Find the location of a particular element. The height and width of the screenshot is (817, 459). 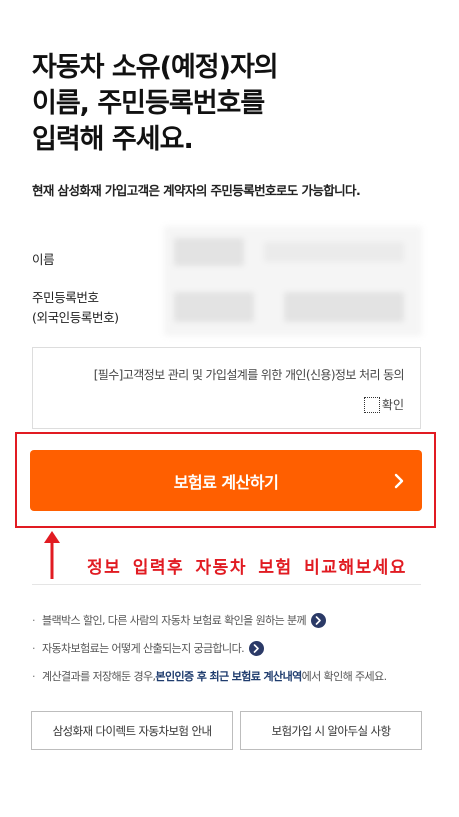

blurred-input-area is located at coordinates (293, 281).